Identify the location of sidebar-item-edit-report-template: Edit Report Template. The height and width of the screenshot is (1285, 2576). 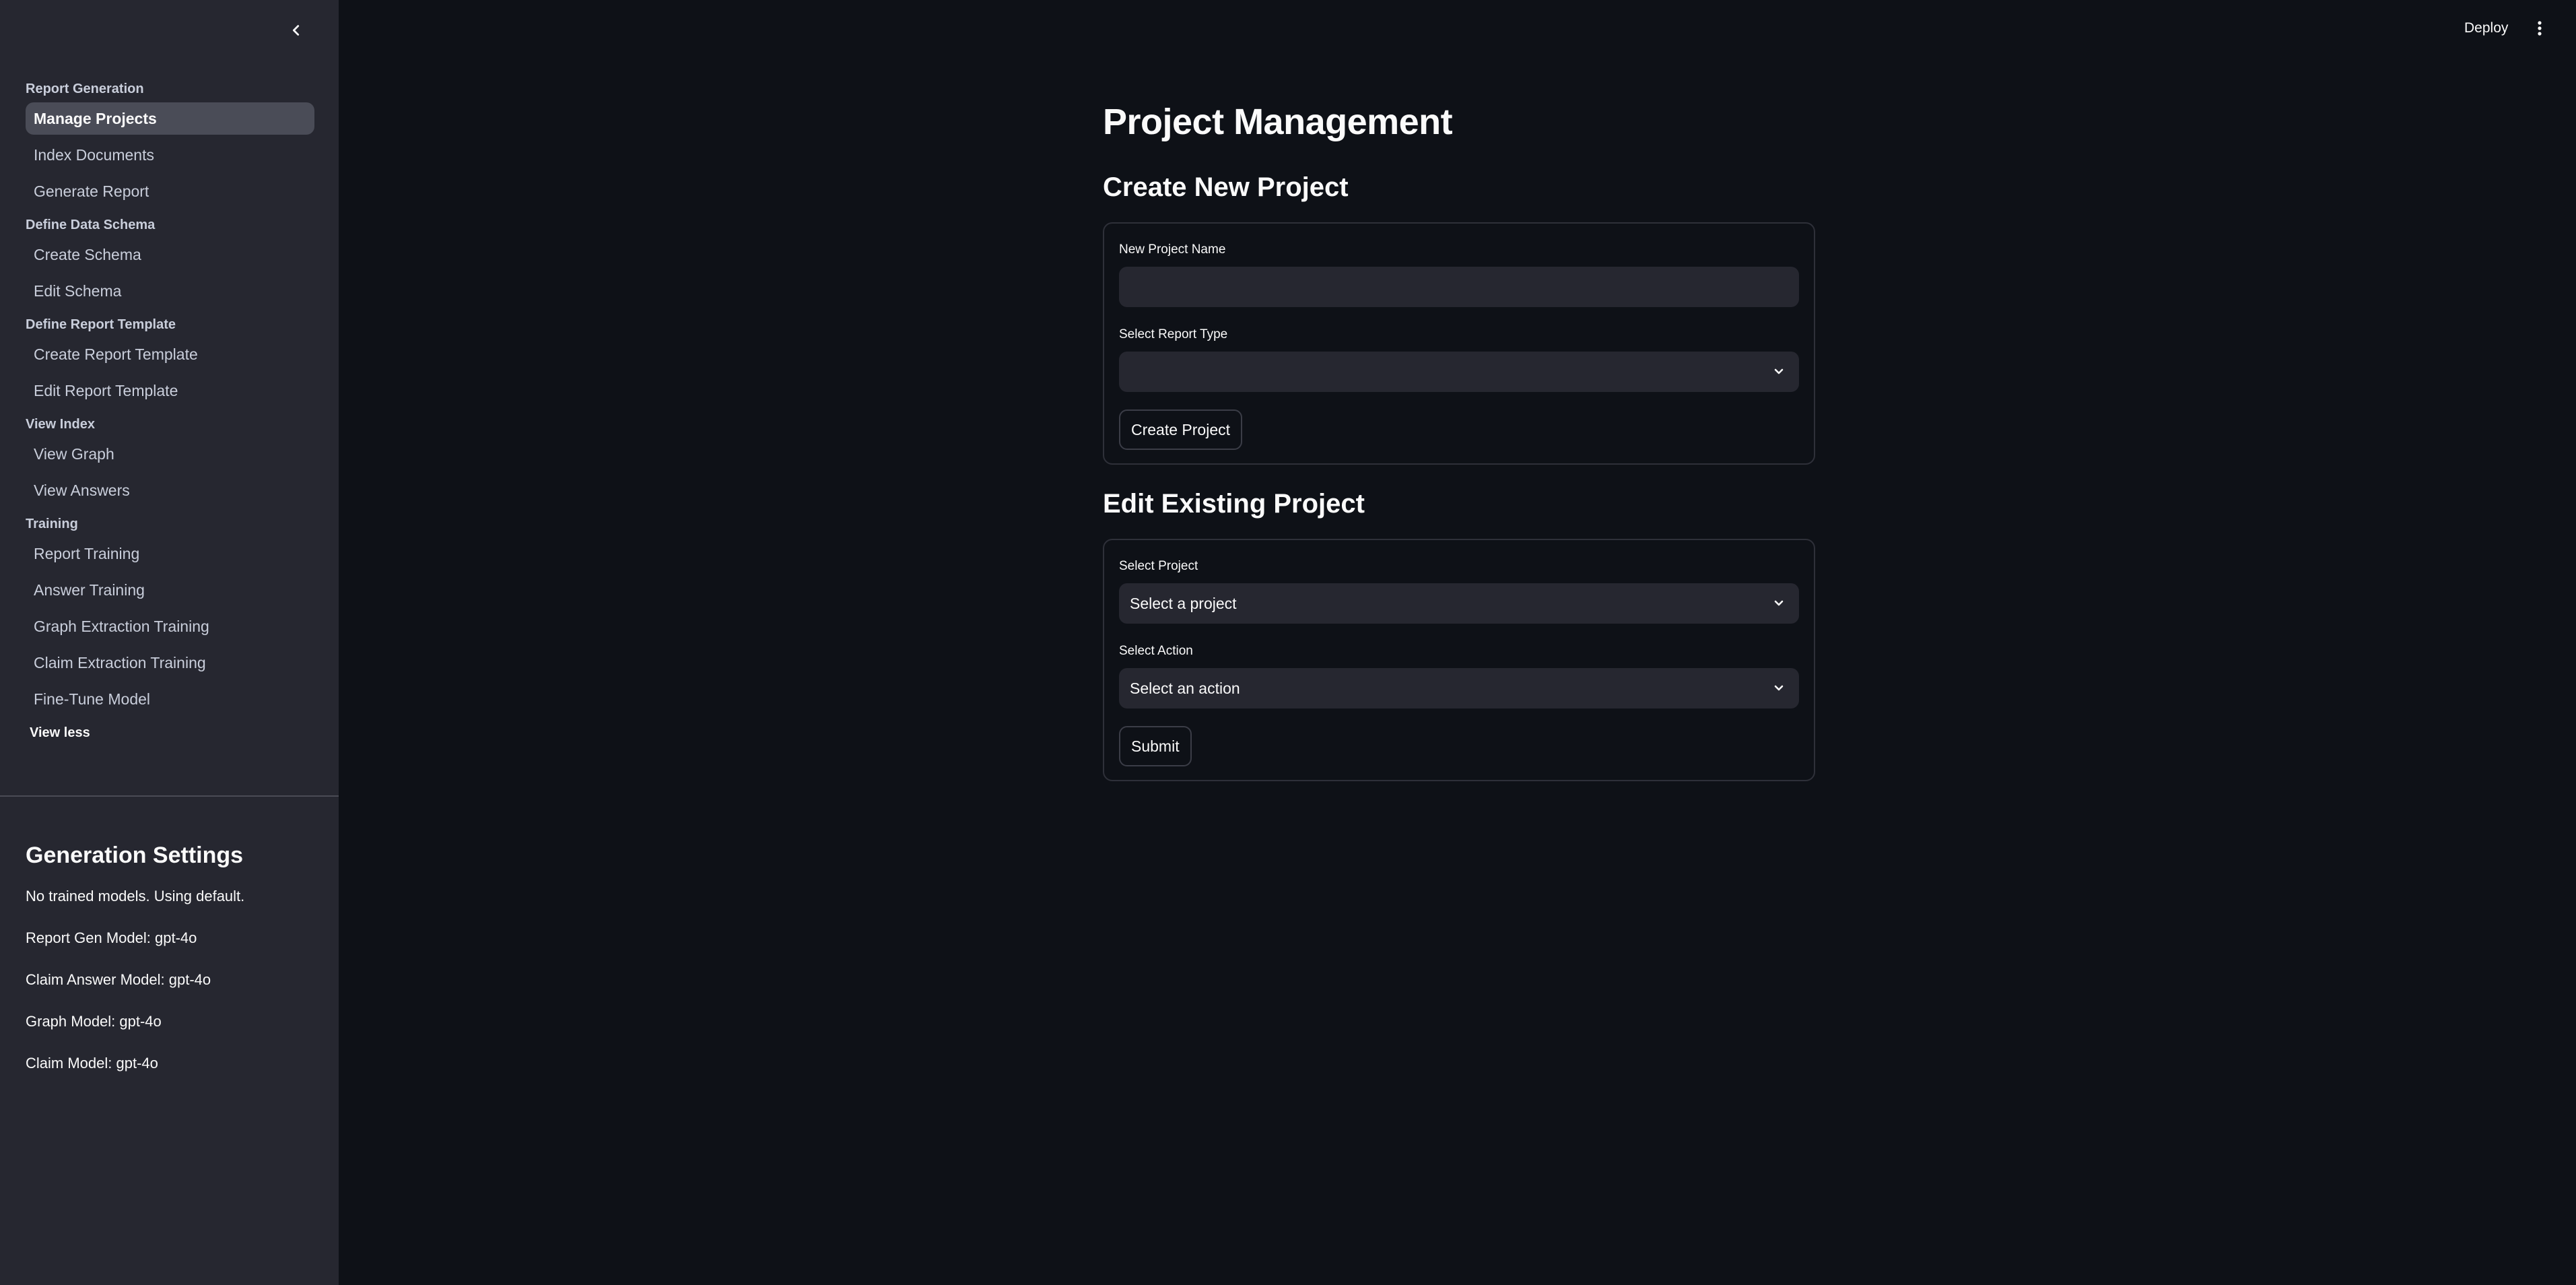
(170, 391).